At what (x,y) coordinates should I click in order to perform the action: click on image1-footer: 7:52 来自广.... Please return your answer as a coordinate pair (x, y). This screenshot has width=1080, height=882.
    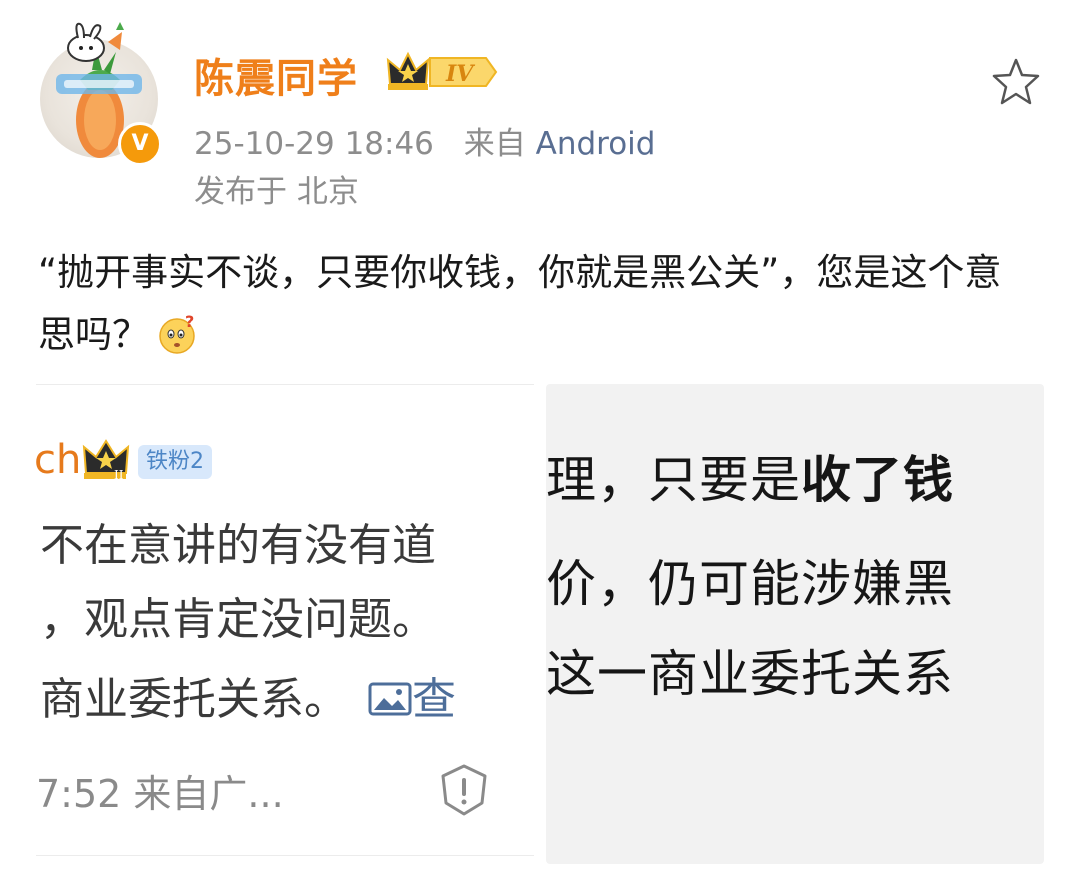
    Looking at the image, I should click on (160, 794).